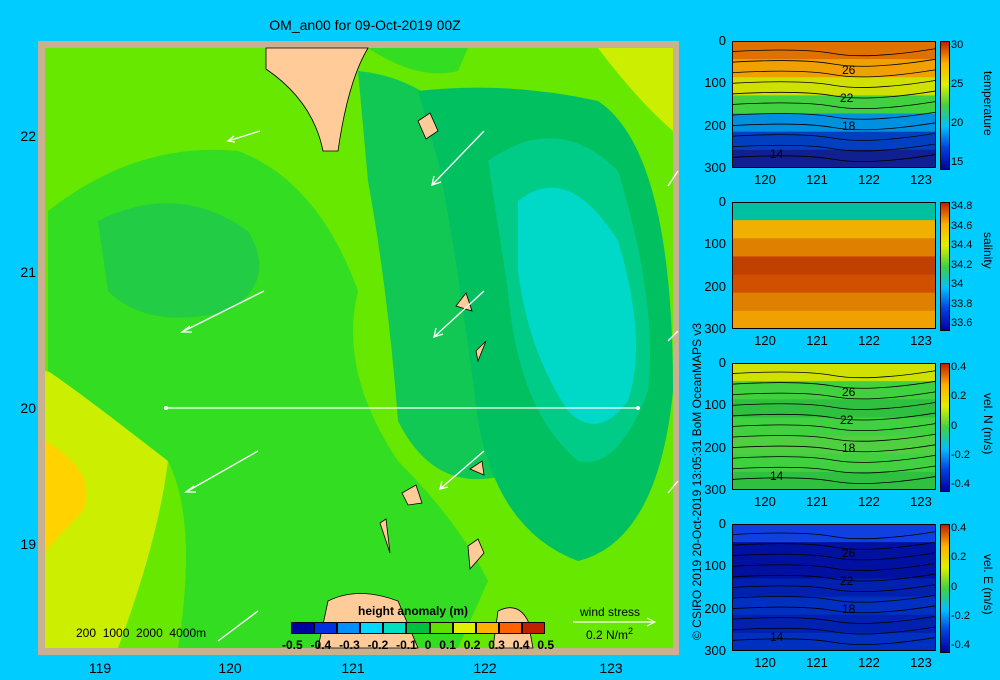 The height and width of the screenshot is (680, 1000). I want to click on colorbar-label: 34.4, so click(962, 245).